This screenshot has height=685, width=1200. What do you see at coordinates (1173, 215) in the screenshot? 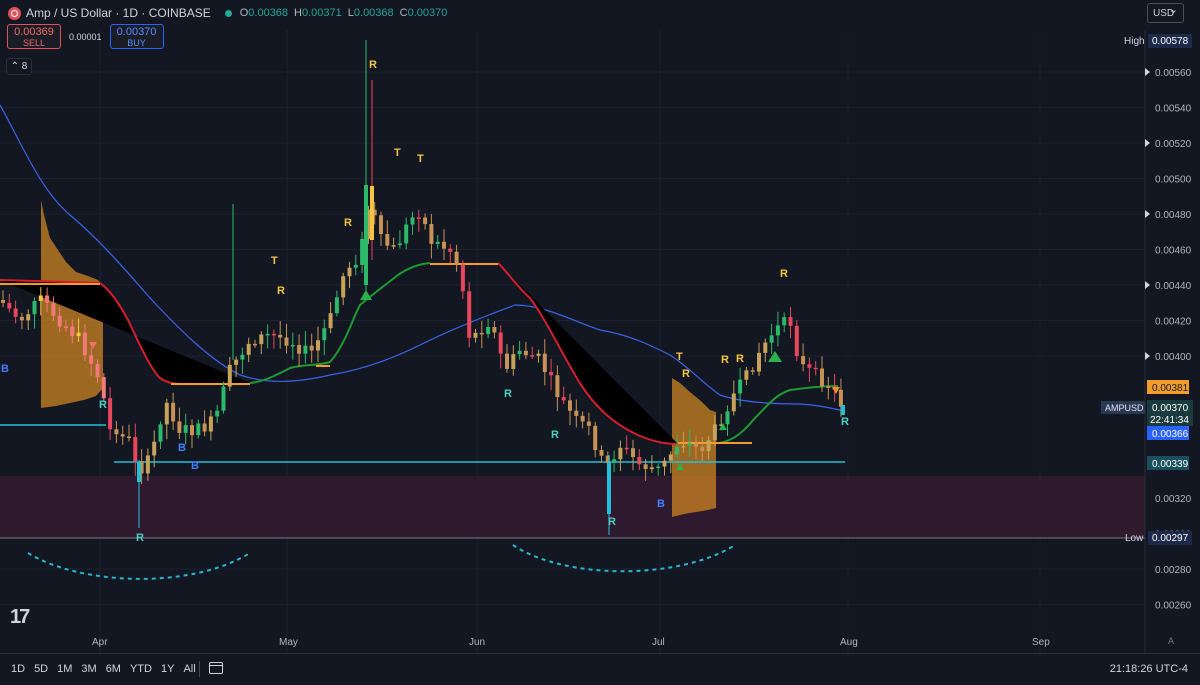
I see `price-tick-label: 0.00480` at bounding box center [1173, 215].